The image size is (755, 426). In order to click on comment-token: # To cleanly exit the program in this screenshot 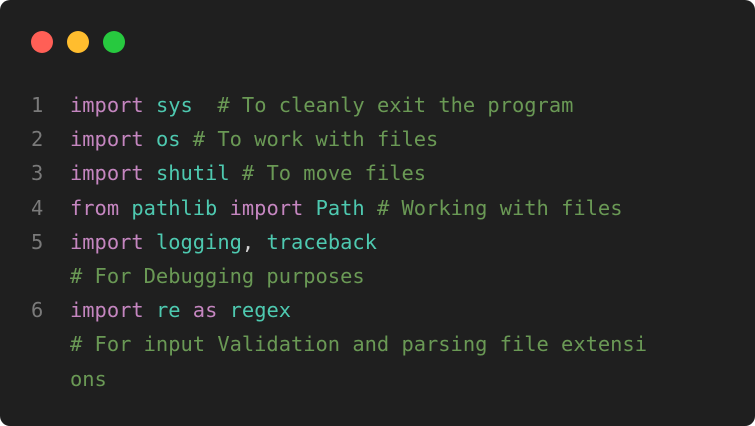, I will do `click(395, 105)`.